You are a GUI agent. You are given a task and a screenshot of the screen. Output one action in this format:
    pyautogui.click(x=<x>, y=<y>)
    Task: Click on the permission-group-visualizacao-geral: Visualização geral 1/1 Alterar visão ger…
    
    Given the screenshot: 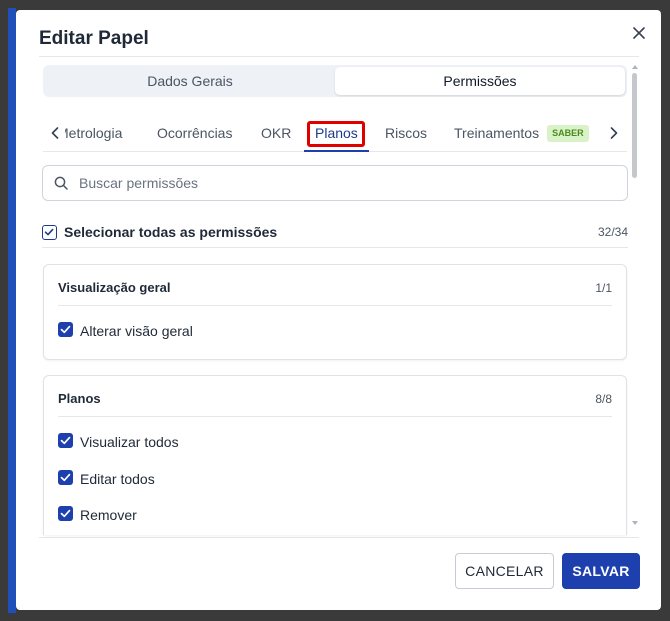 What is the action you would take?
    pyautogui.click(x=335, y=312)
    